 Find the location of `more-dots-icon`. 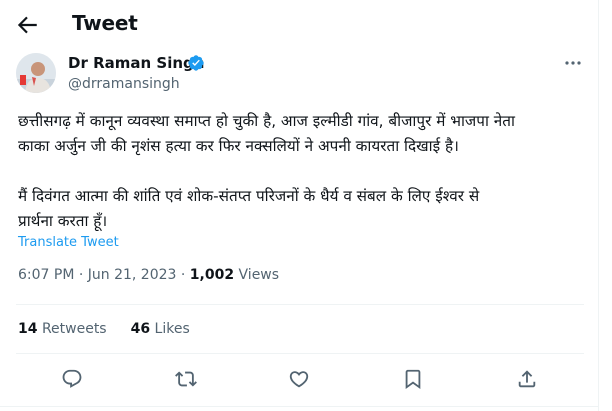

more-dots-icon is located at coordinates (573, 63).